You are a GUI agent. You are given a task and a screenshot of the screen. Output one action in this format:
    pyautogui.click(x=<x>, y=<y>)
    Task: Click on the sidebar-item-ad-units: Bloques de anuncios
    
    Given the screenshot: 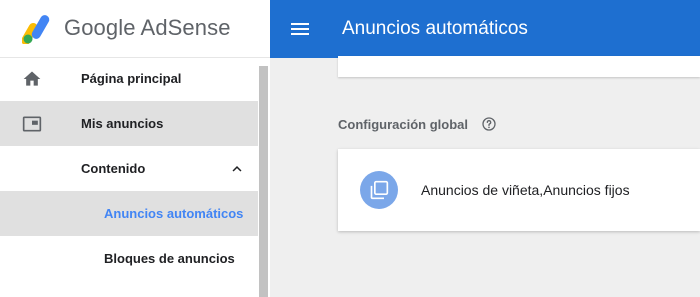 What is the action you would take?
    pyautogui.click(x=129, y=258)
    